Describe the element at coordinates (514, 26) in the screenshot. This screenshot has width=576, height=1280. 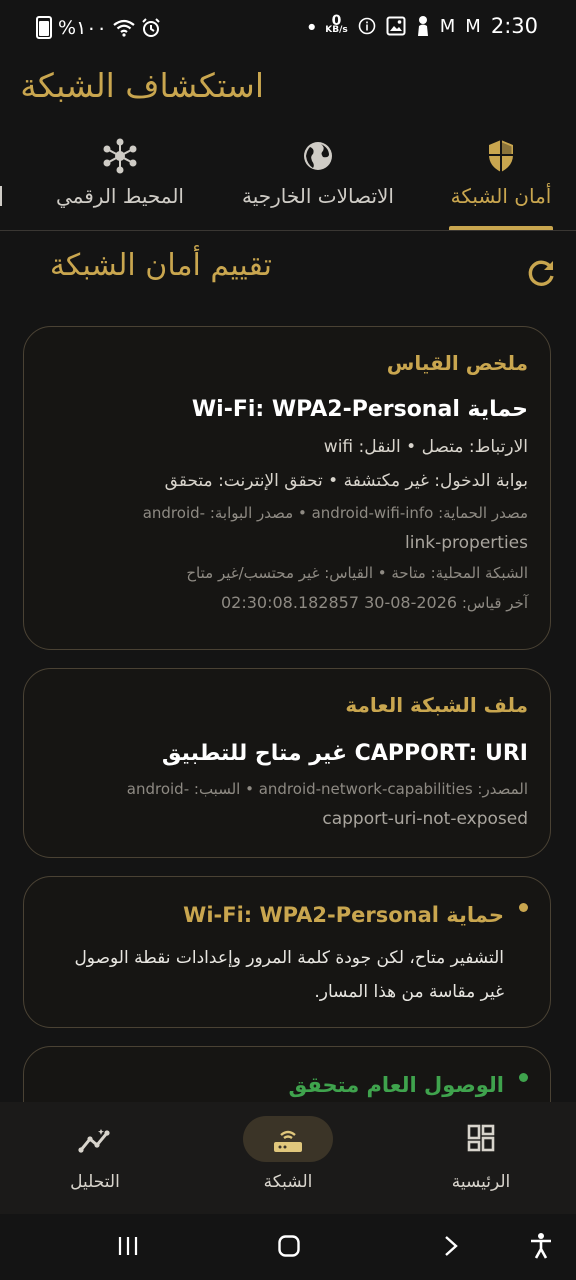
I see `clock: 2:30` at that location.